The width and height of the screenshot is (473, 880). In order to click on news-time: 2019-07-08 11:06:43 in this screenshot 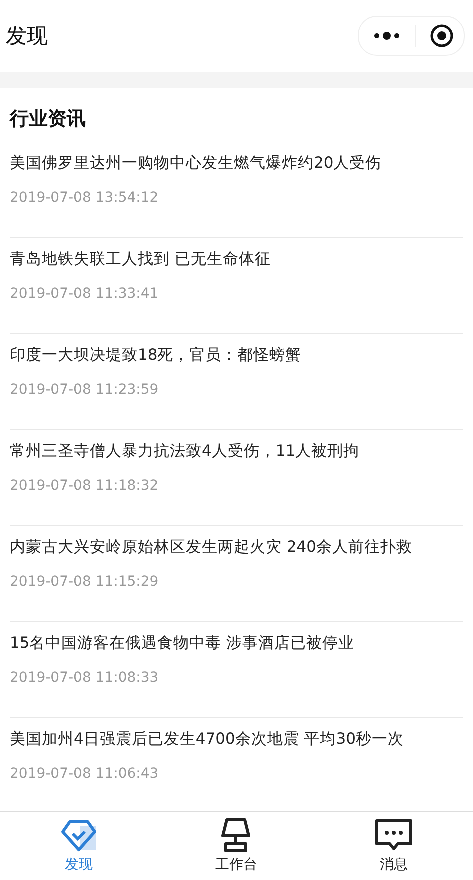, I will do `click(85, 774)`.